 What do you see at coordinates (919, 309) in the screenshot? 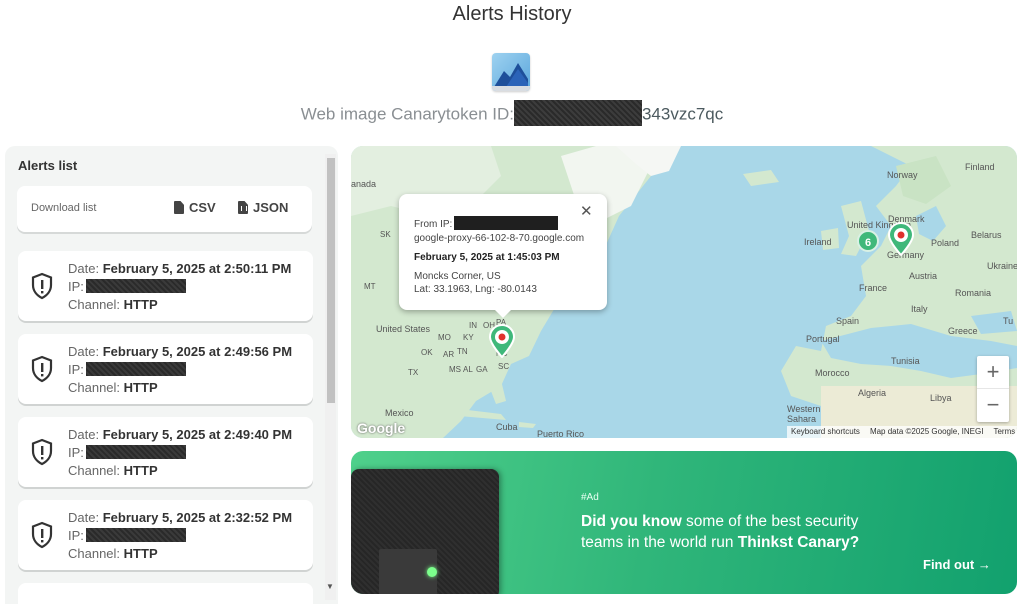
I see `map-label-italy: Italy` at bounding box center [919, 309].